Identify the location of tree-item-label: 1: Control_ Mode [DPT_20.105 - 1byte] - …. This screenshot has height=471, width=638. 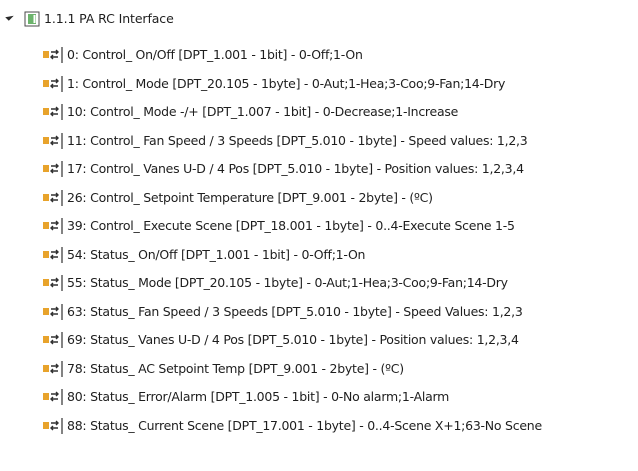
(286, 83).